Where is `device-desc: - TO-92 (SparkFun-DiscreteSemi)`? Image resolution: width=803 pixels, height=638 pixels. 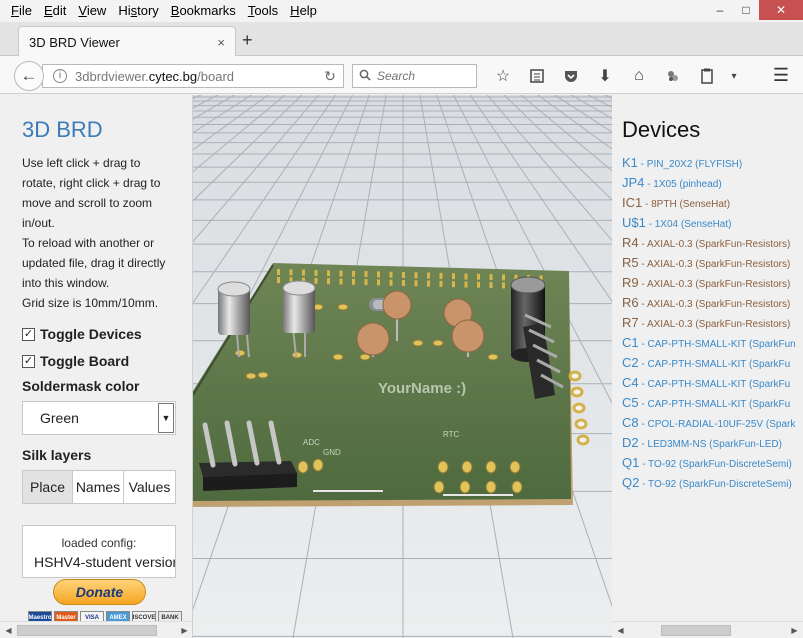
device-desc: - TO-92 (SparkFun-DiscreteSemi) is located at coordinates (715, 484).